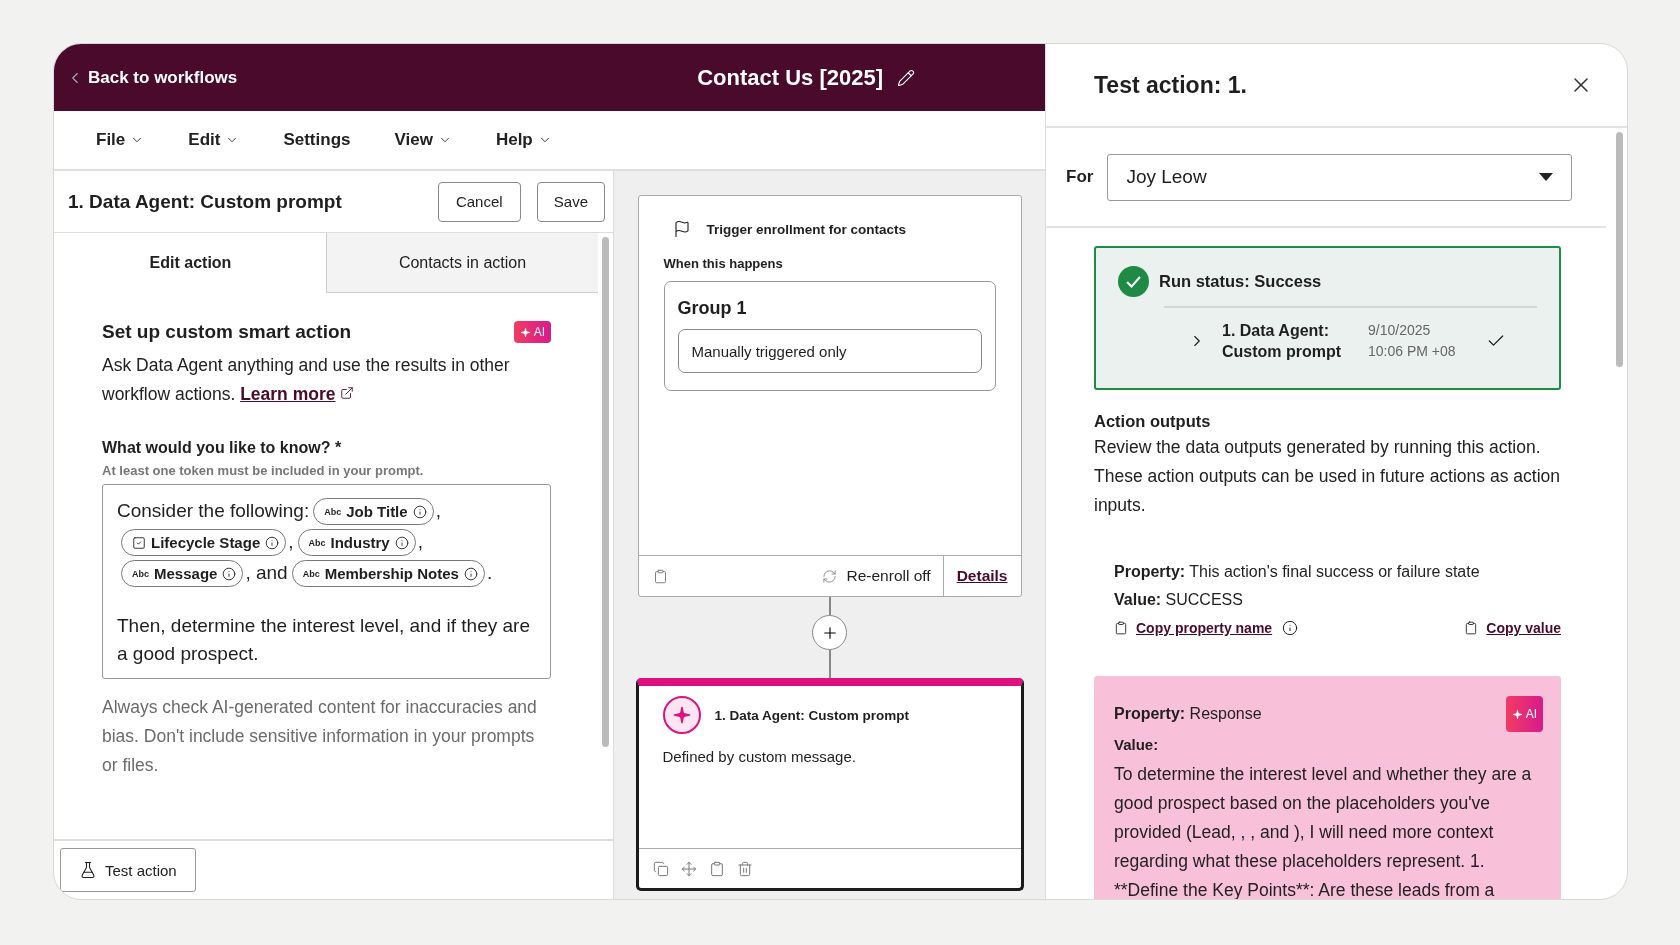  Describe the element at coordinates (1282, 341) in the screenshot. I see `step-name: 1. Data Agent: Custom prompt` at that location.